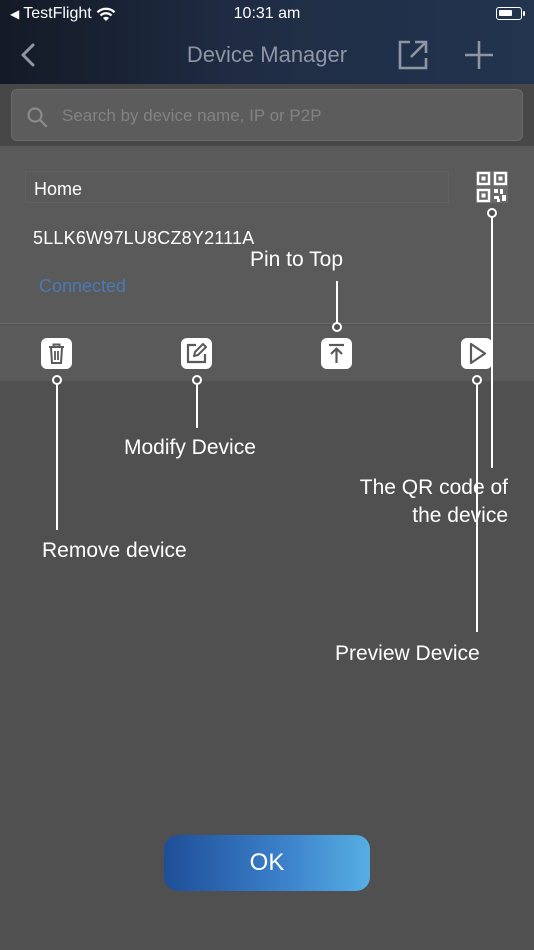 Image resolution: width=534 pixels, height=950 pixels. Describe the element at coordinates (492, 342) in the screenshot. I see `qr-guide-line` at that location.